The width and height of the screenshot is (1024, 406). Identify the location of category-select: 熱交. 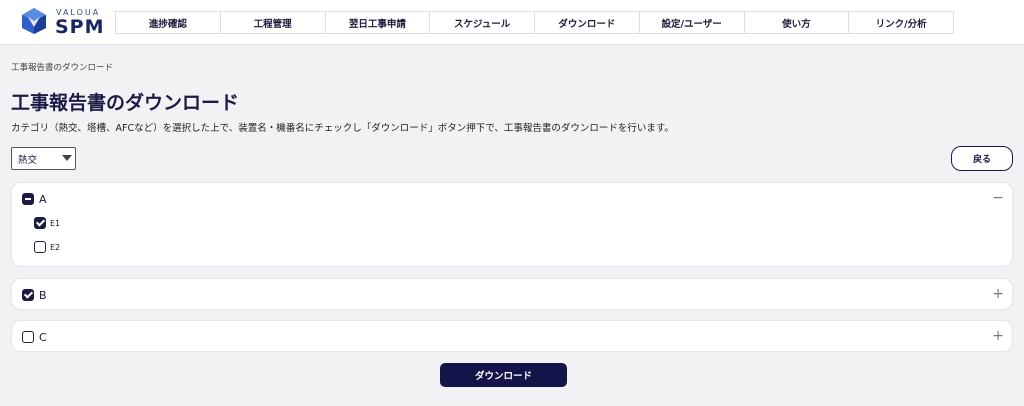
(43, 158).